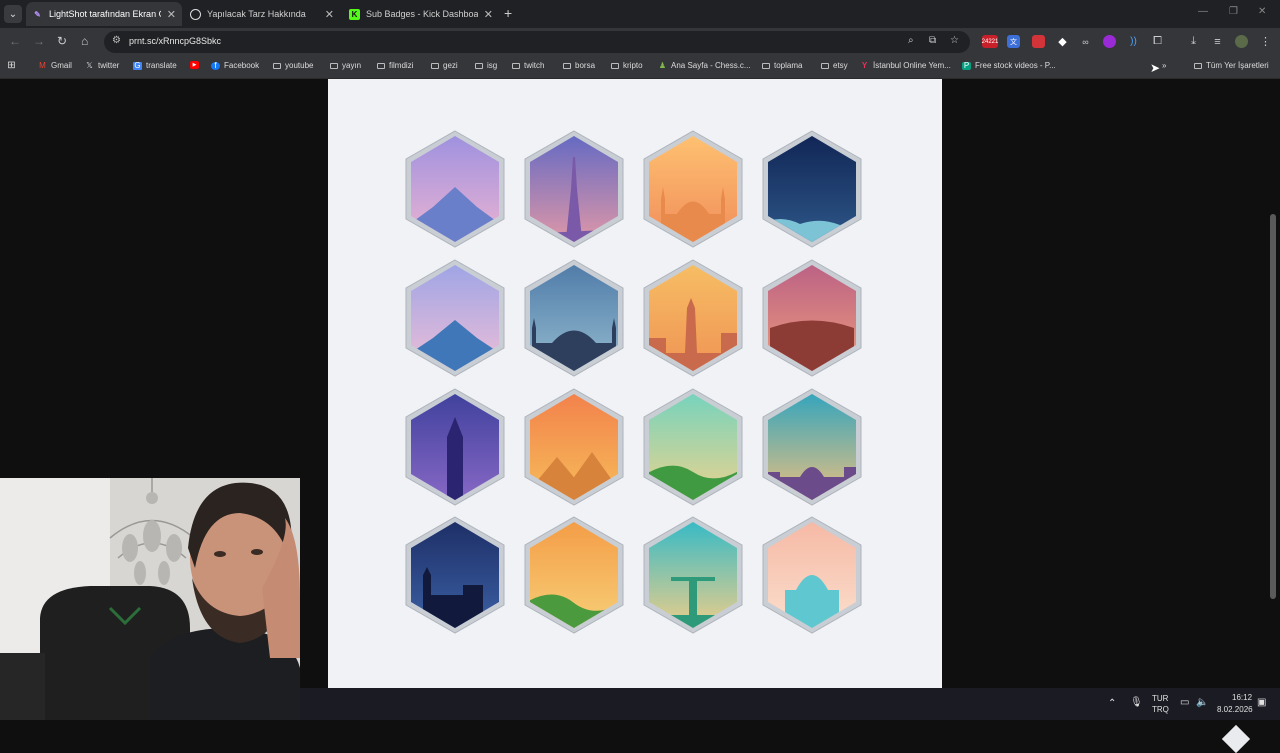  What do you see at coordinates (1164, 65) in the screenshot?
I see `more-bookmarks-icon: »` at bounding box center [1164, 65].